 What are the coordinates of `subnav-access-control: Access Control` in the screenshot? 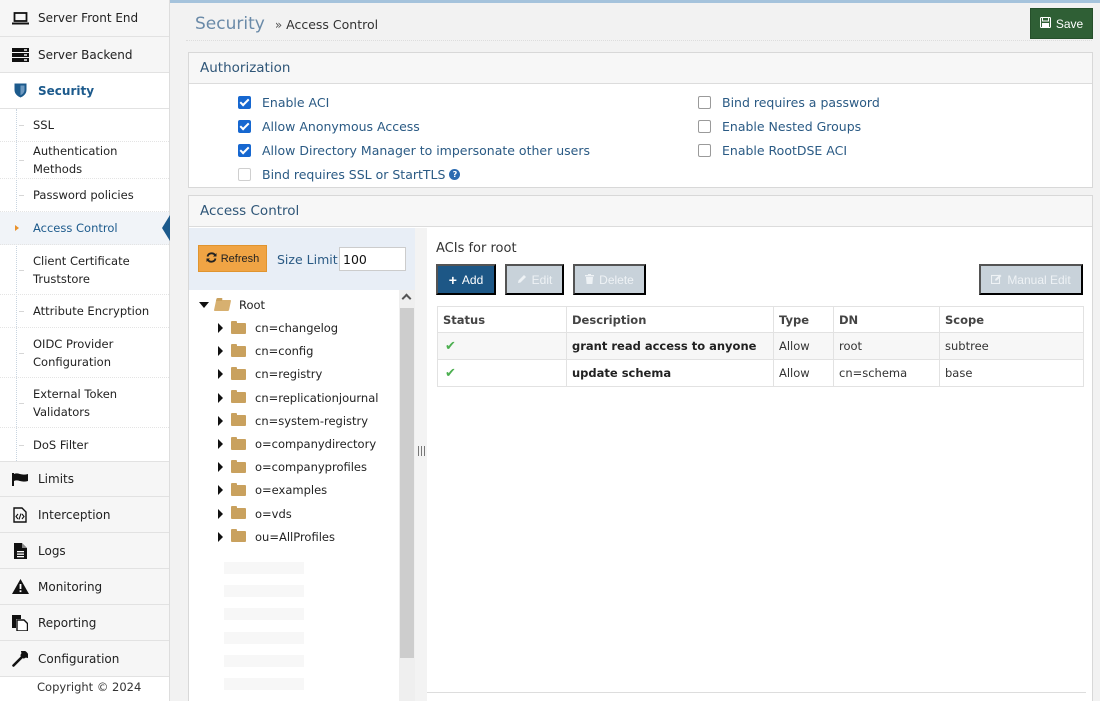 It's located at (85, 228).